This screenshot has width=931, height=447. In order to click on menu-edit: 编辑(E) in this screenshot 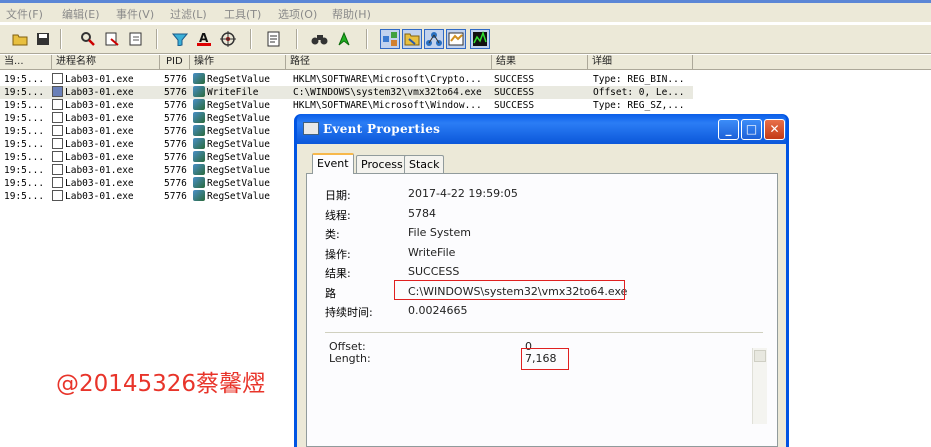, I will do `click(81, 14)`.